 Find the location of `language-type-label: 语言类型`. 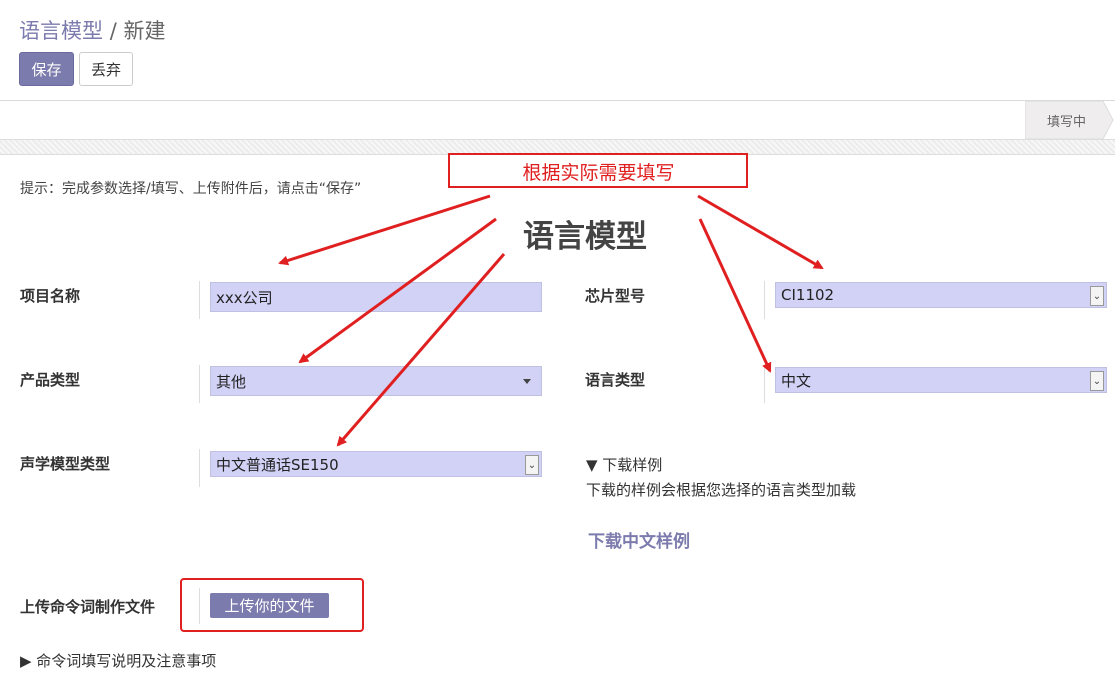

language-type-label: 语言类型 is located at coordinates (615, 380).